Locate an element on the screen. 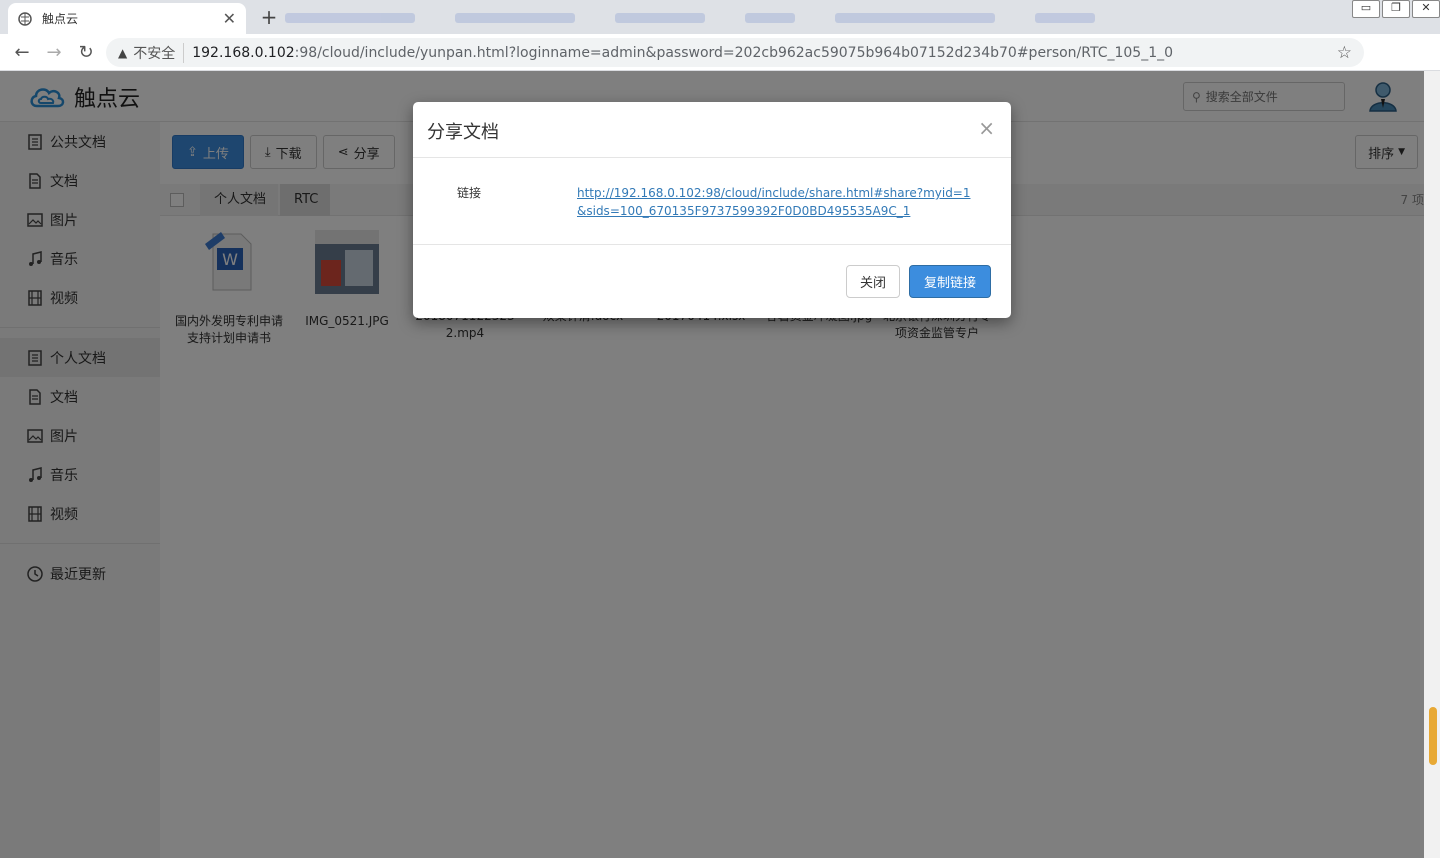 This screenshot has width=1440, height=858. new-tab-button: + is located at coordinates (269, 18).